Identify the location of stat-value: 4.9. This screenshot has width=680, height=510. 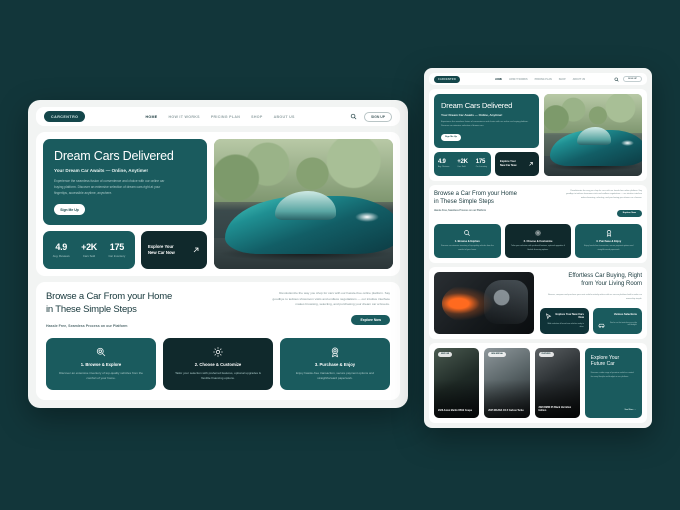
(441, 162).